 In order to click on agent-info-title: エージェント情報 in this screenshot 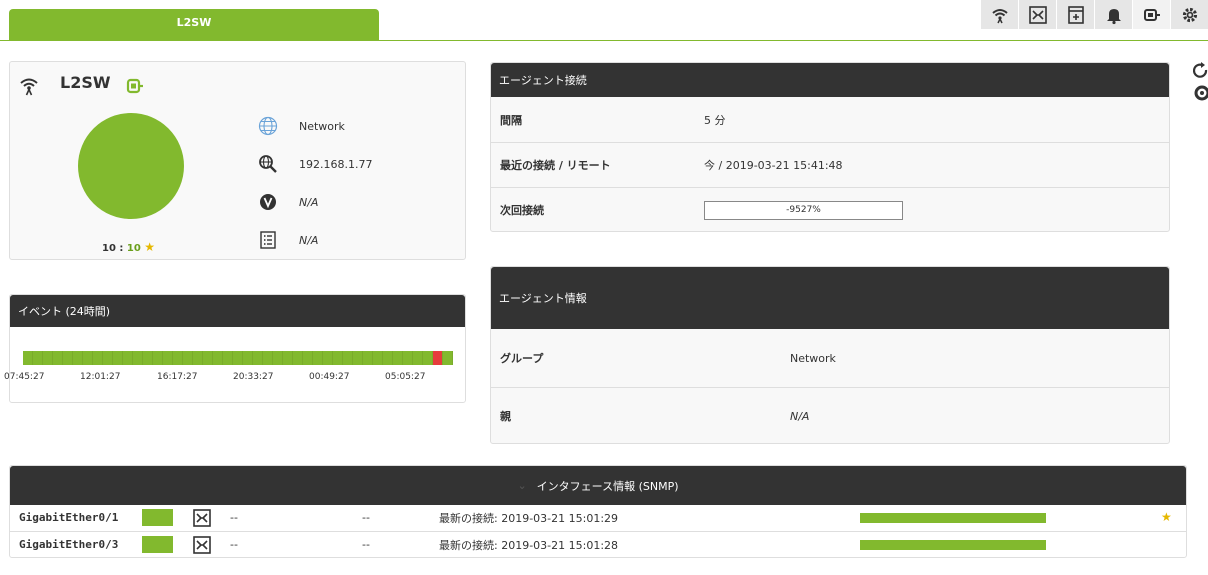, I will do `click(830, 298)`.